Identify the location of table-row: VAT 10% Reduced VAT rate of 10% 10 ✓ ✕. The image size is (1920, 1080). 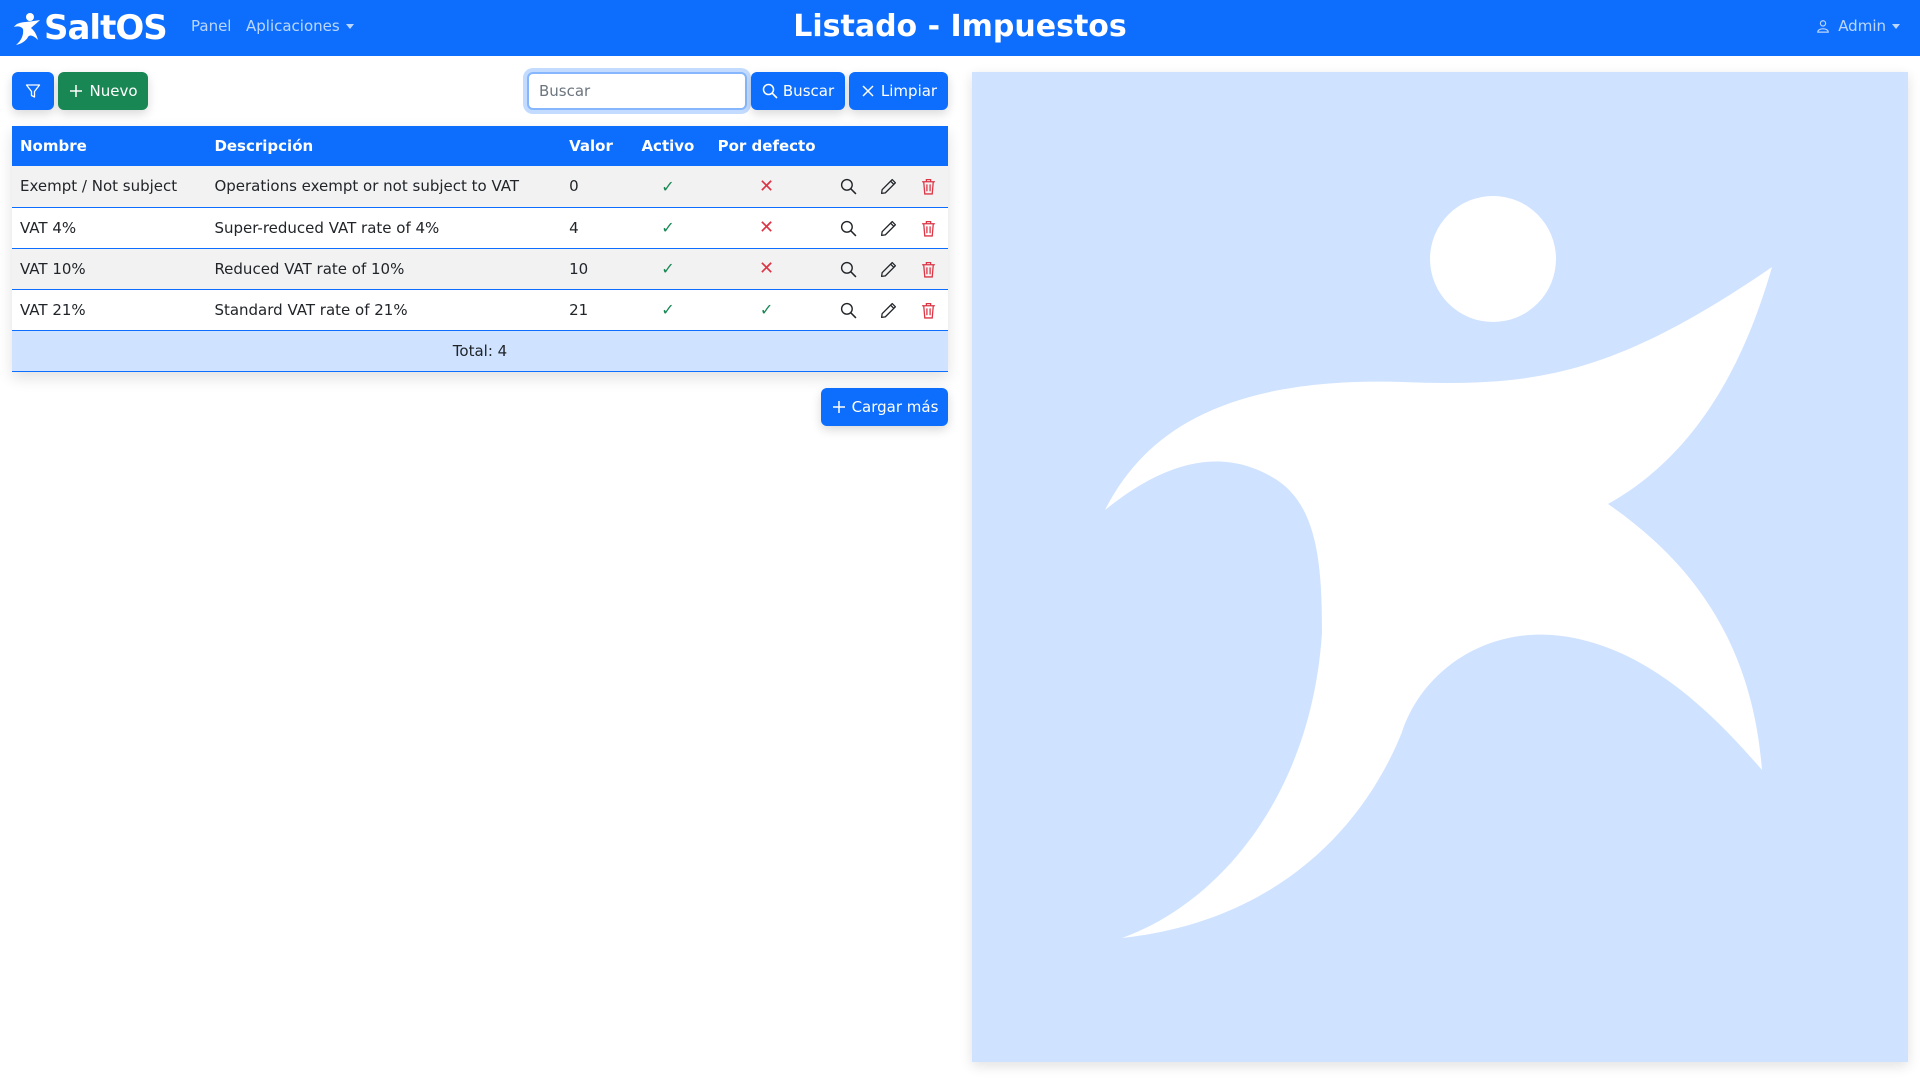
(480, 268).